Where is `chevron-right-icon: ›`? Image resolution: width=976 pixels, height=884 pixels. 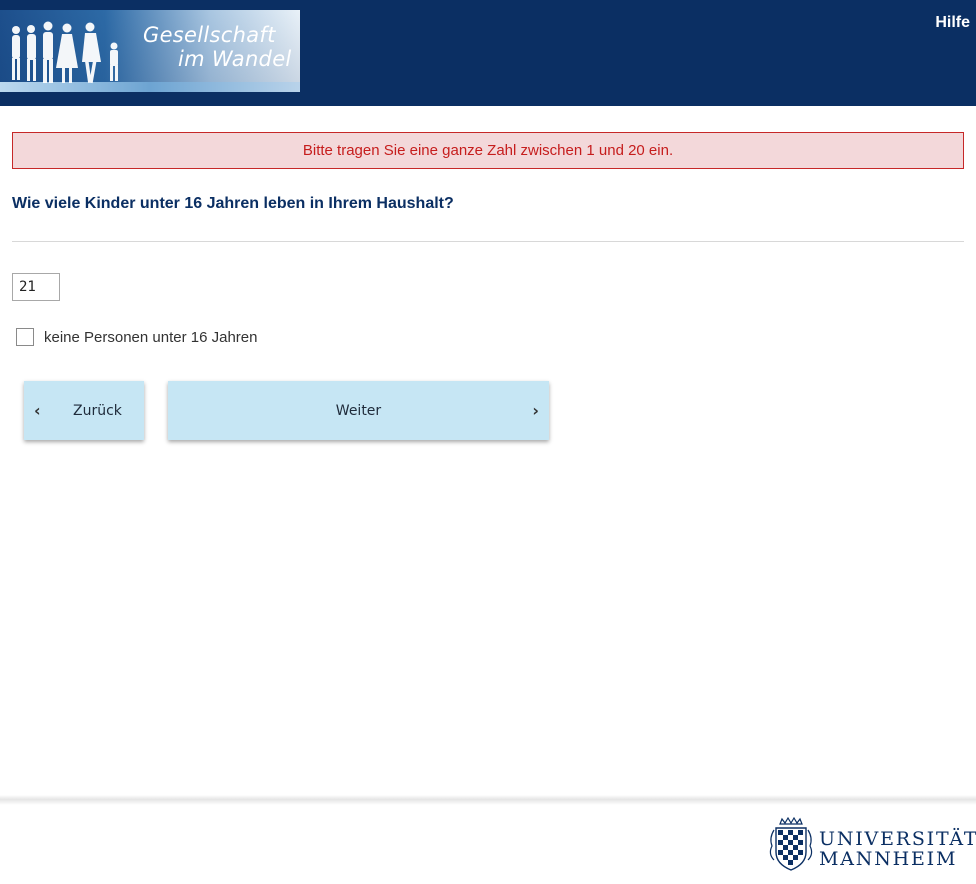 chevron-right-icon: › is located at coordinates (535, 410).